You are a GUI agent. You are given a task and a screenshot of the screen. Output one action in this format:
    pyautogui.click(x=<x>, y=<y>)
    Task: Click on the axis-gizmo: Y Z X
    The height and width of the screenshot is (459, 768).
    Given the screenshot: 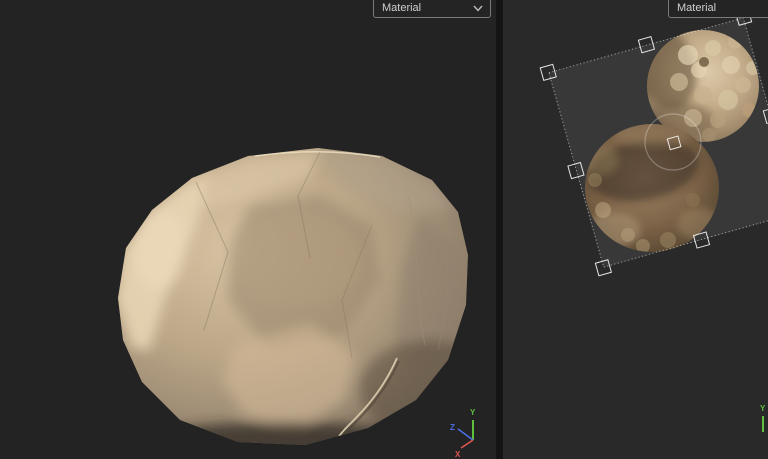 What is the action you would take?
    pyautogui.click(x=470, y=431)
    